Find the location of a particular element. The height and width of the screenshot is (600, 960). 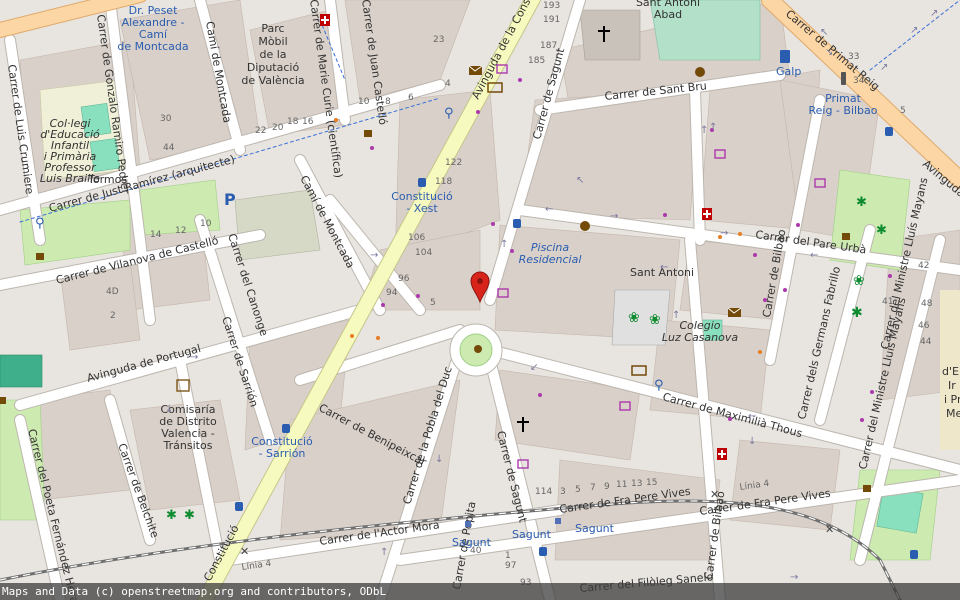

house-number: 18 is located at coordinates (293, 122).